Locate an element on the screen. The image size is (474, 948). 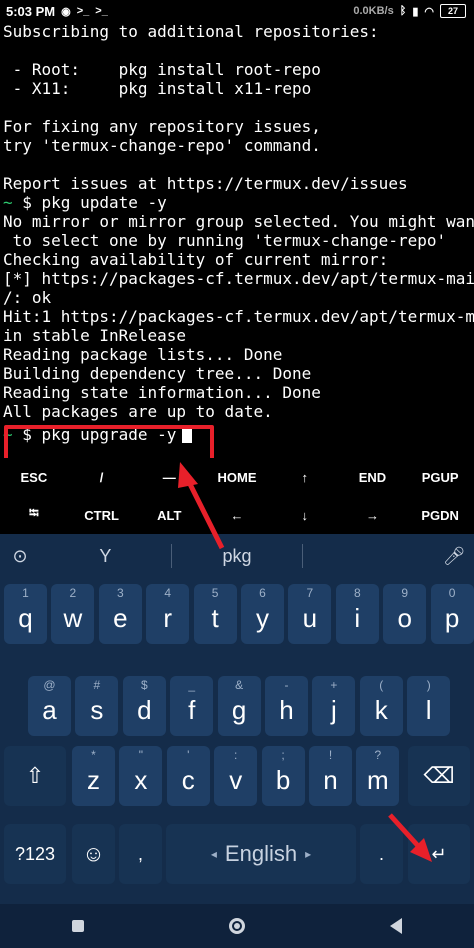
key-hint: 3 is located at coordinates (120, 593).